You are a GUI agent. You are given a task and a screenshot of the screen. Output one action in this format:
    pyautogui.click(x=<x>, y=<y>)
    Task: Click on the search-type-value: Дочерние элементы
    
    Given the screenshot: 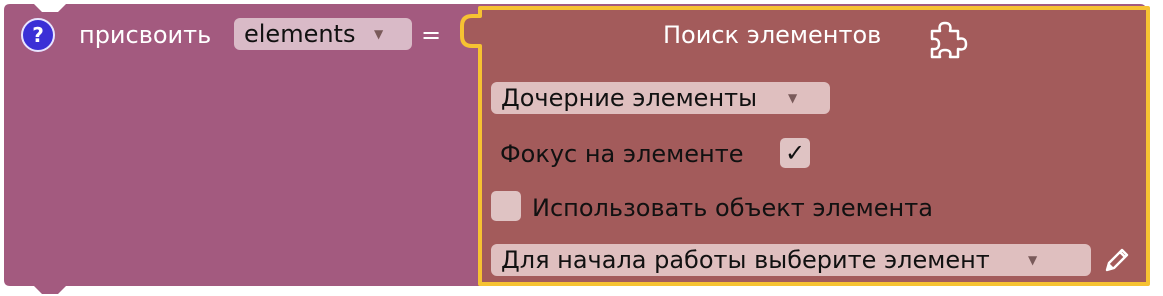 What is the action you would take?
    pyautogui.click(x=629, y=98)
    